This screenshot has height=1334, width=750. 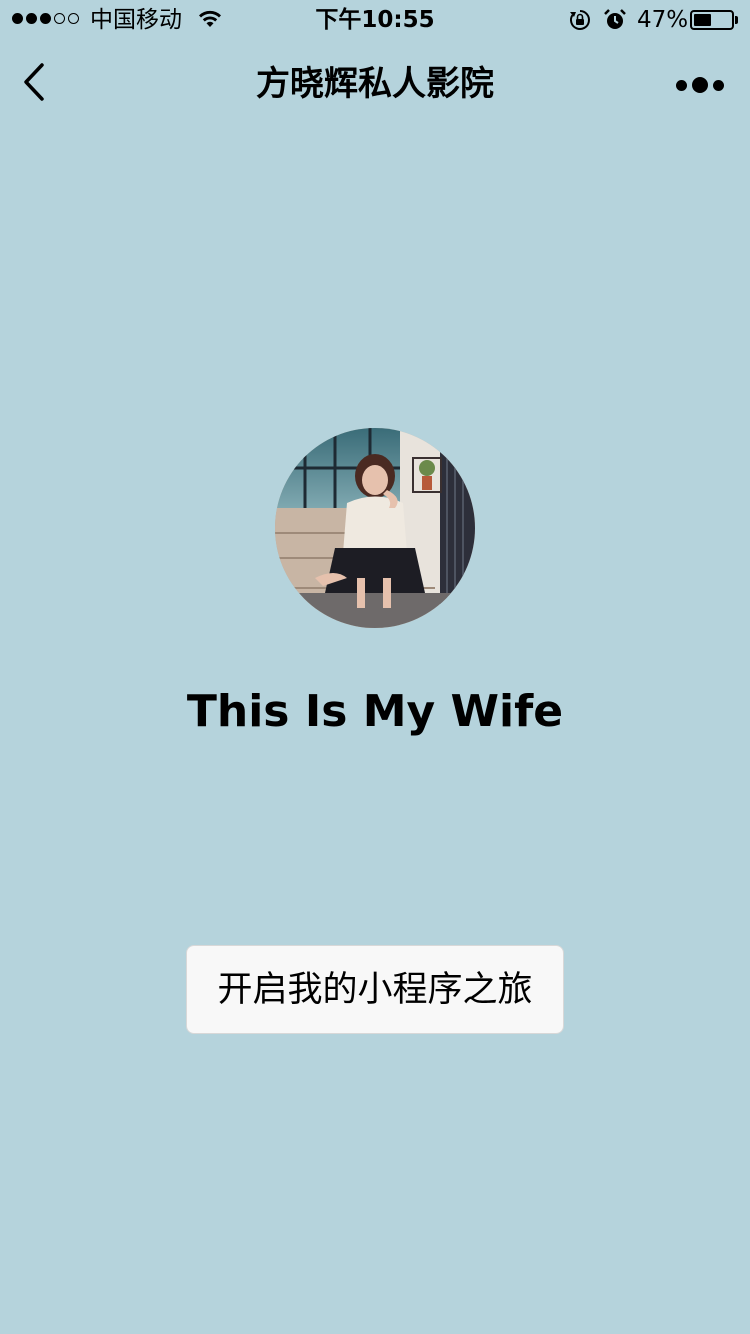 What do you see at coordinates (702, 20) in the screenshot?
I see `battery-level-fill` at bounding box center [702, 20].